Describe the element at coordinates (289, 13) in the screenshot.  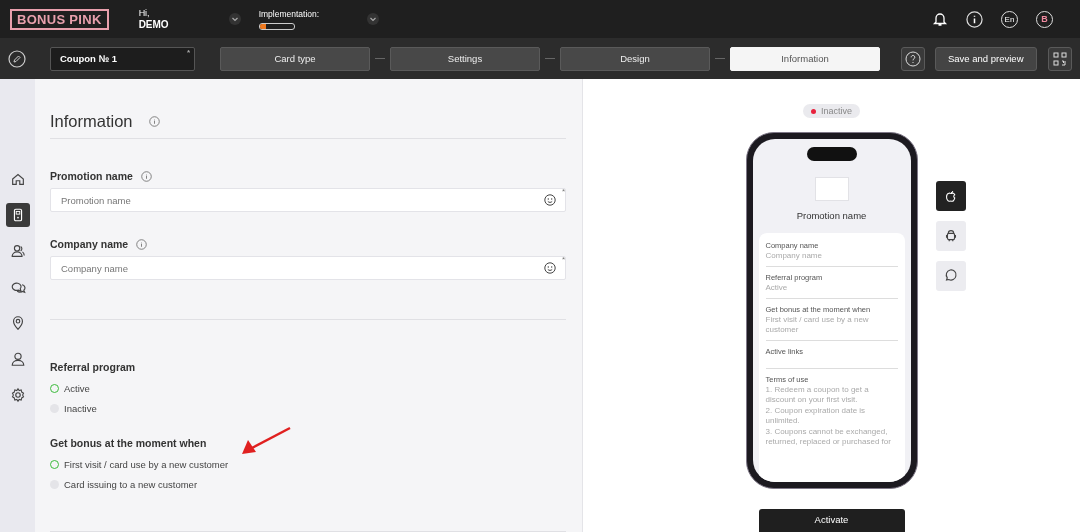
I see `implementation-label: Implementation:` at that location.